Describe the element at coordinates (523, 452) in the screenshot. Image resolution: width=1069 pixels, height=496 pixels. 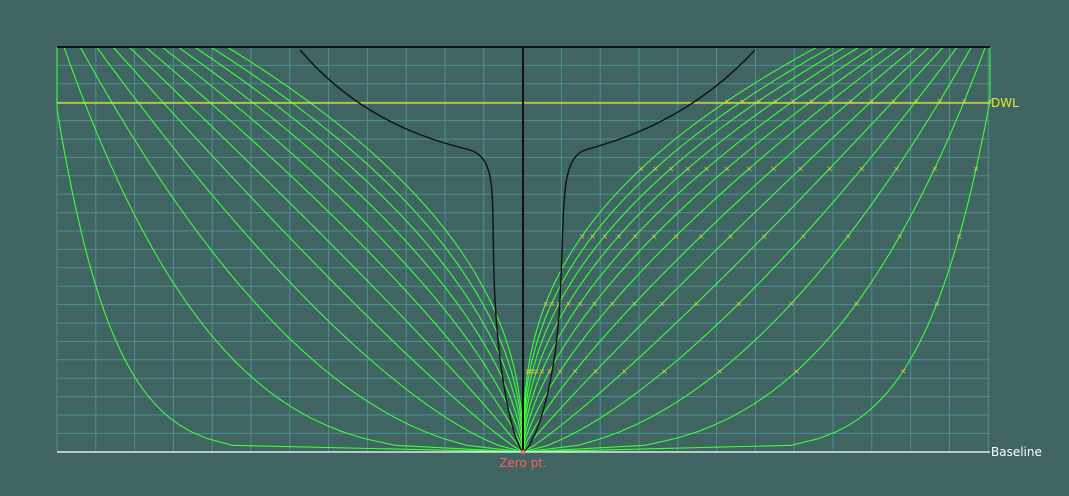
I see `zero-point-marker` at that location.